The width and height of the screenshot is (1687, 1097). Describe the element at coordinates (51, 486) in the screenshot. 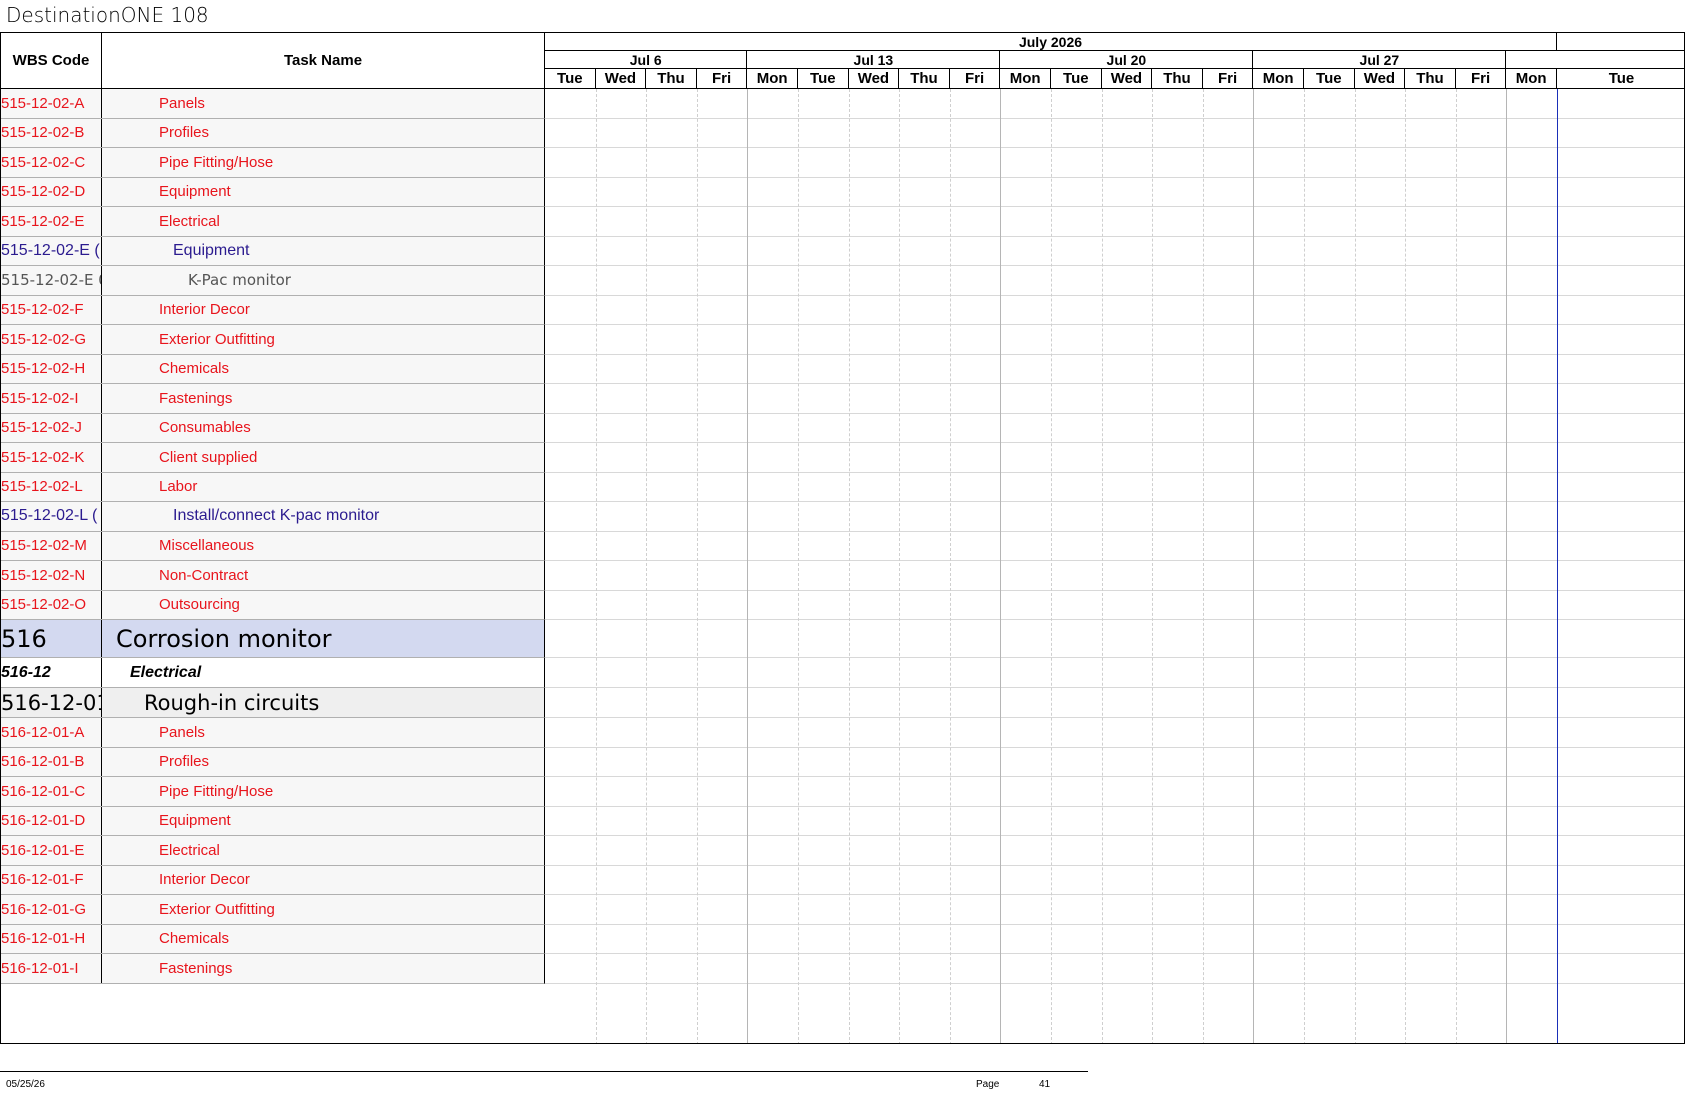

I see `wbs-code-cell: 515-12-02-L` at that location.